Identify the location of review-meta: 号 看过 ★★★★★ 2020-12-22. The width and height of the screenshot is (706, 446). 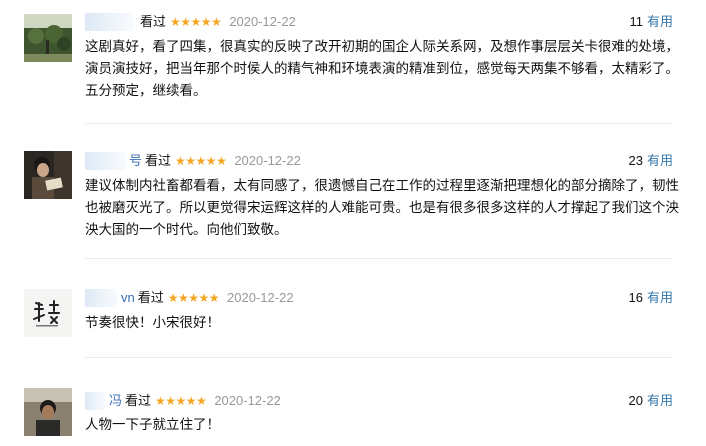
(193, 161).